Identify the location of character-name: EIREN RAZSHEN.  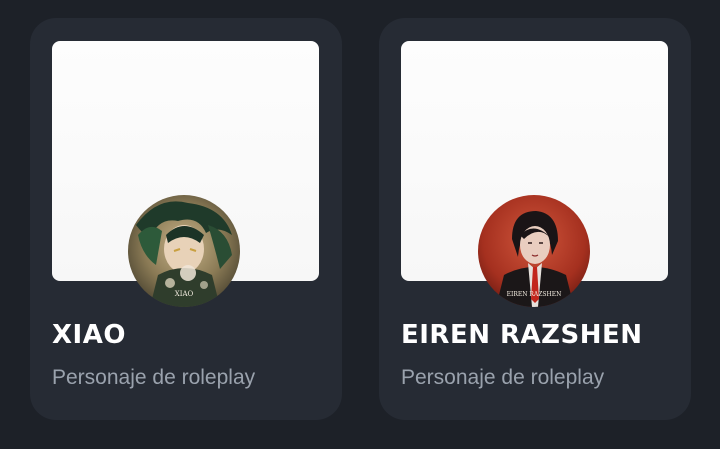
(522, 335).